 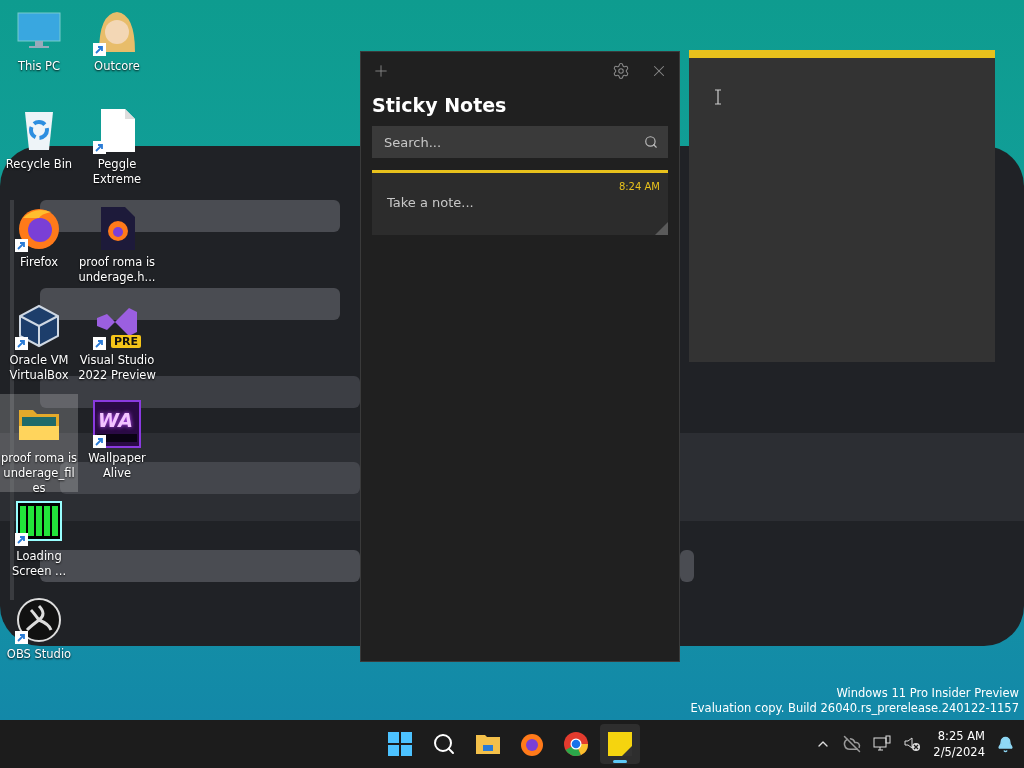 What do you see at coordinates (39, 620) in the screenshot?
I see `obs-icon` at bounding box center [39, 620].